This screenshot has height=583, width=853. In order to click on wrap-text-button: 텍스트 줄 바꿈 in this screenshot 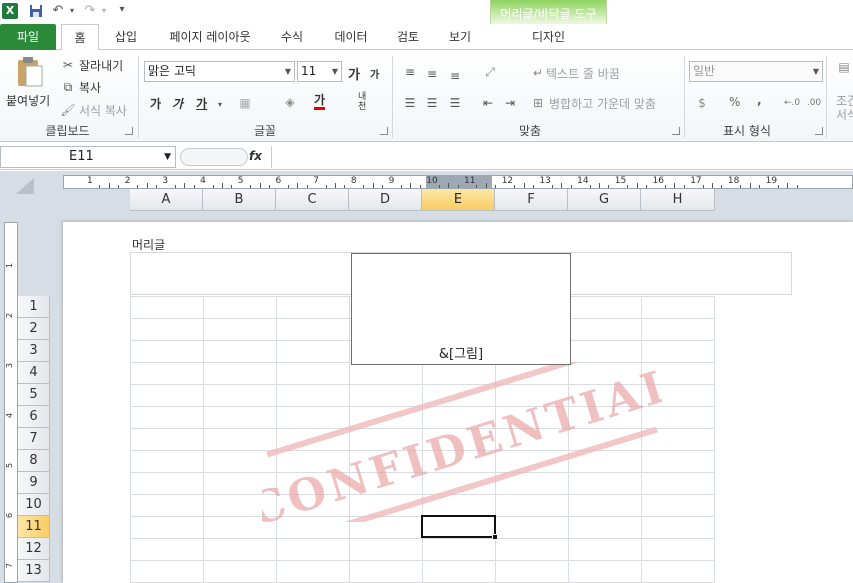, I will do `click(583, 73)`.